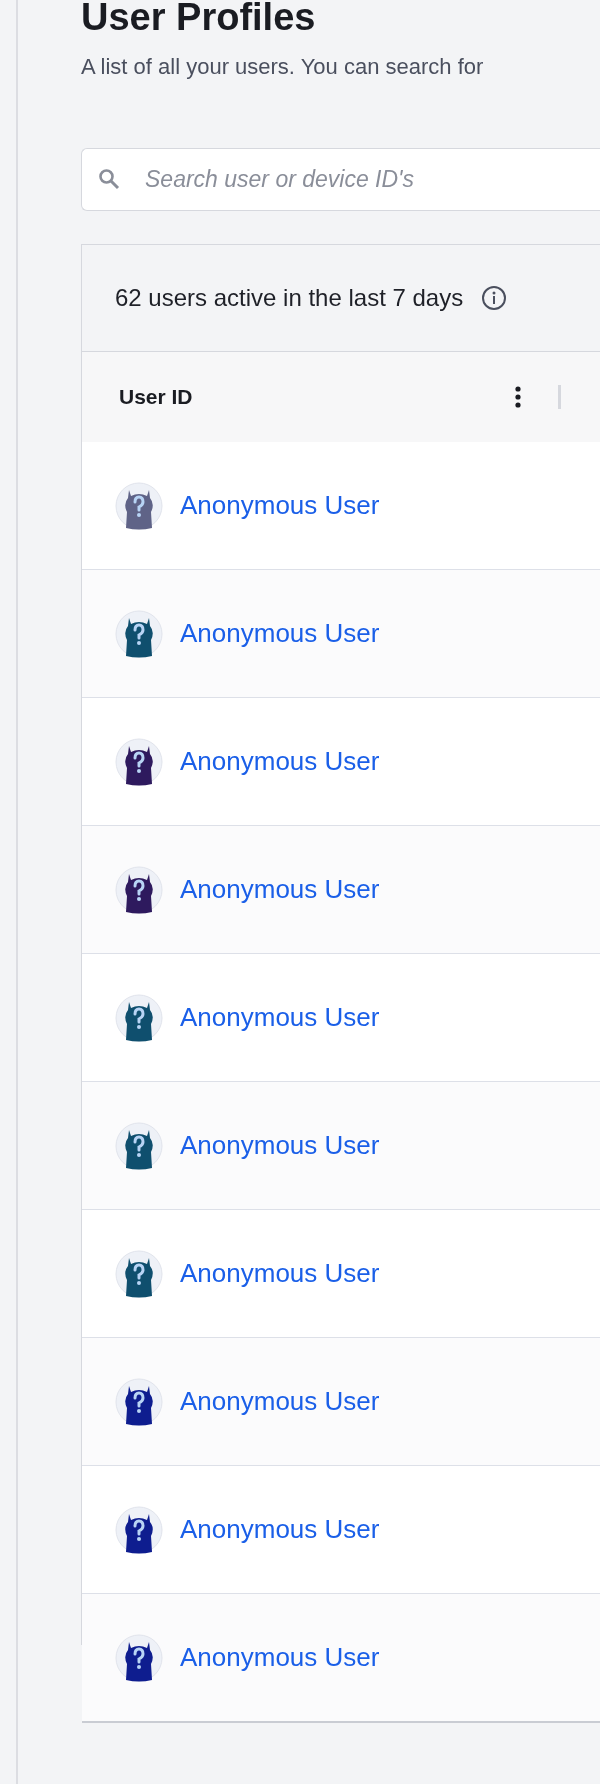 This screenshot has width=600, height=1784. What do you see at coordinates (340, 179) in the screenshot?
I see `search-field: Search user or device ID's` at bounding box center [340, 179].